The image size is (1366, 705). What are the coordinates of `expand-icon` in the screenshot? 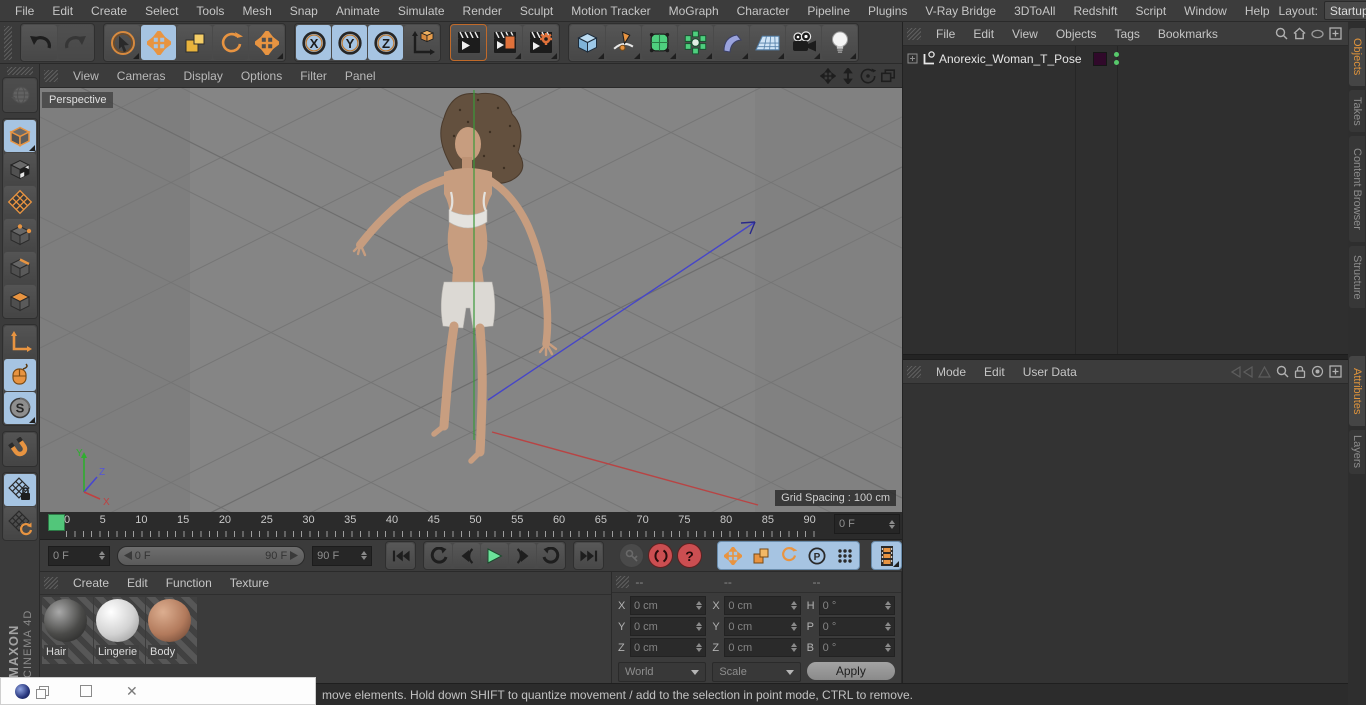 It's located at (912, 58).